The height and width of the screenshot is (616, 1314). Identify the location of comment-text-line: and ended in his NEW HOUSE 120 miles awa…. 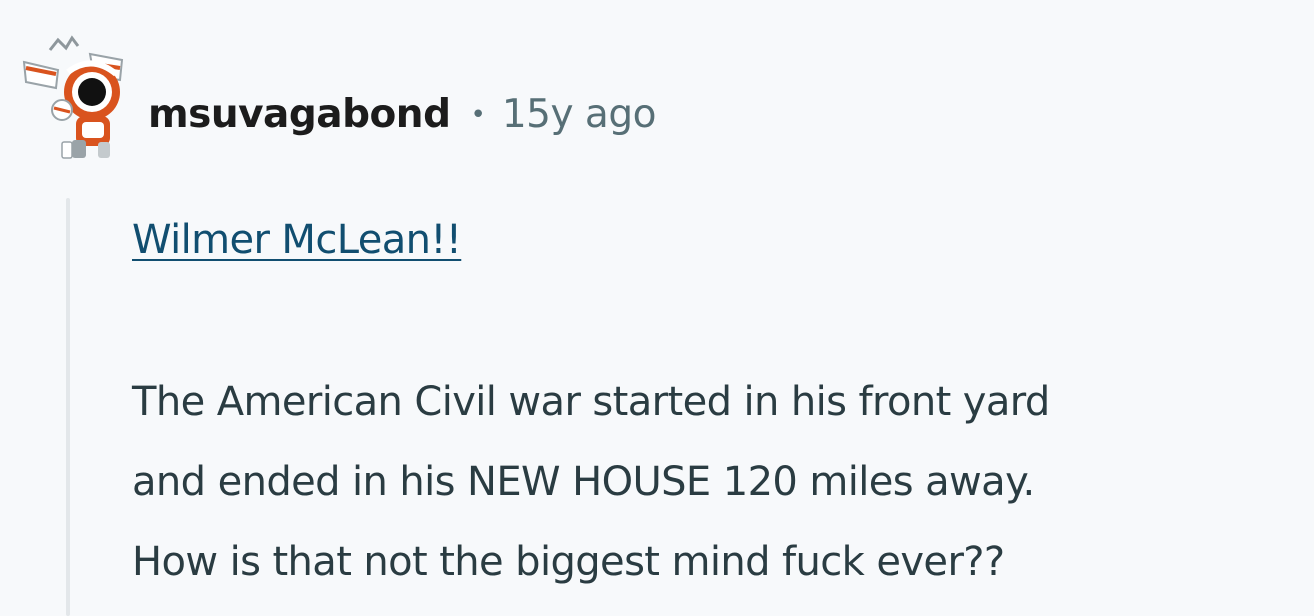
(583, 482).